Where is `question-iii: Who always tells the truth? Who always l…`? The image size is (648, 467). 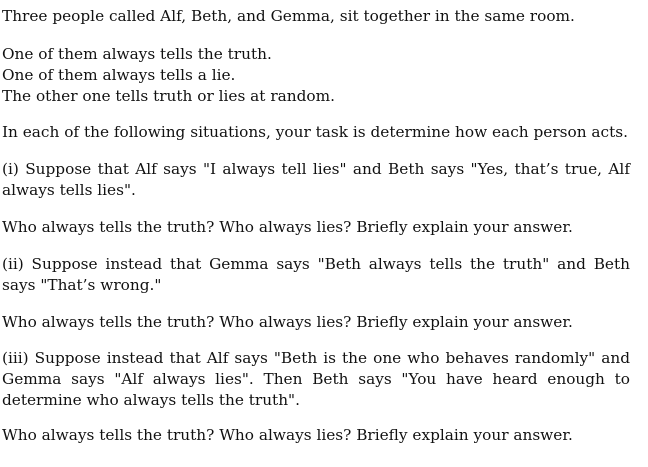
question-iii: Who always tells the truth? Who always l… is located at coordinates (287, 435).